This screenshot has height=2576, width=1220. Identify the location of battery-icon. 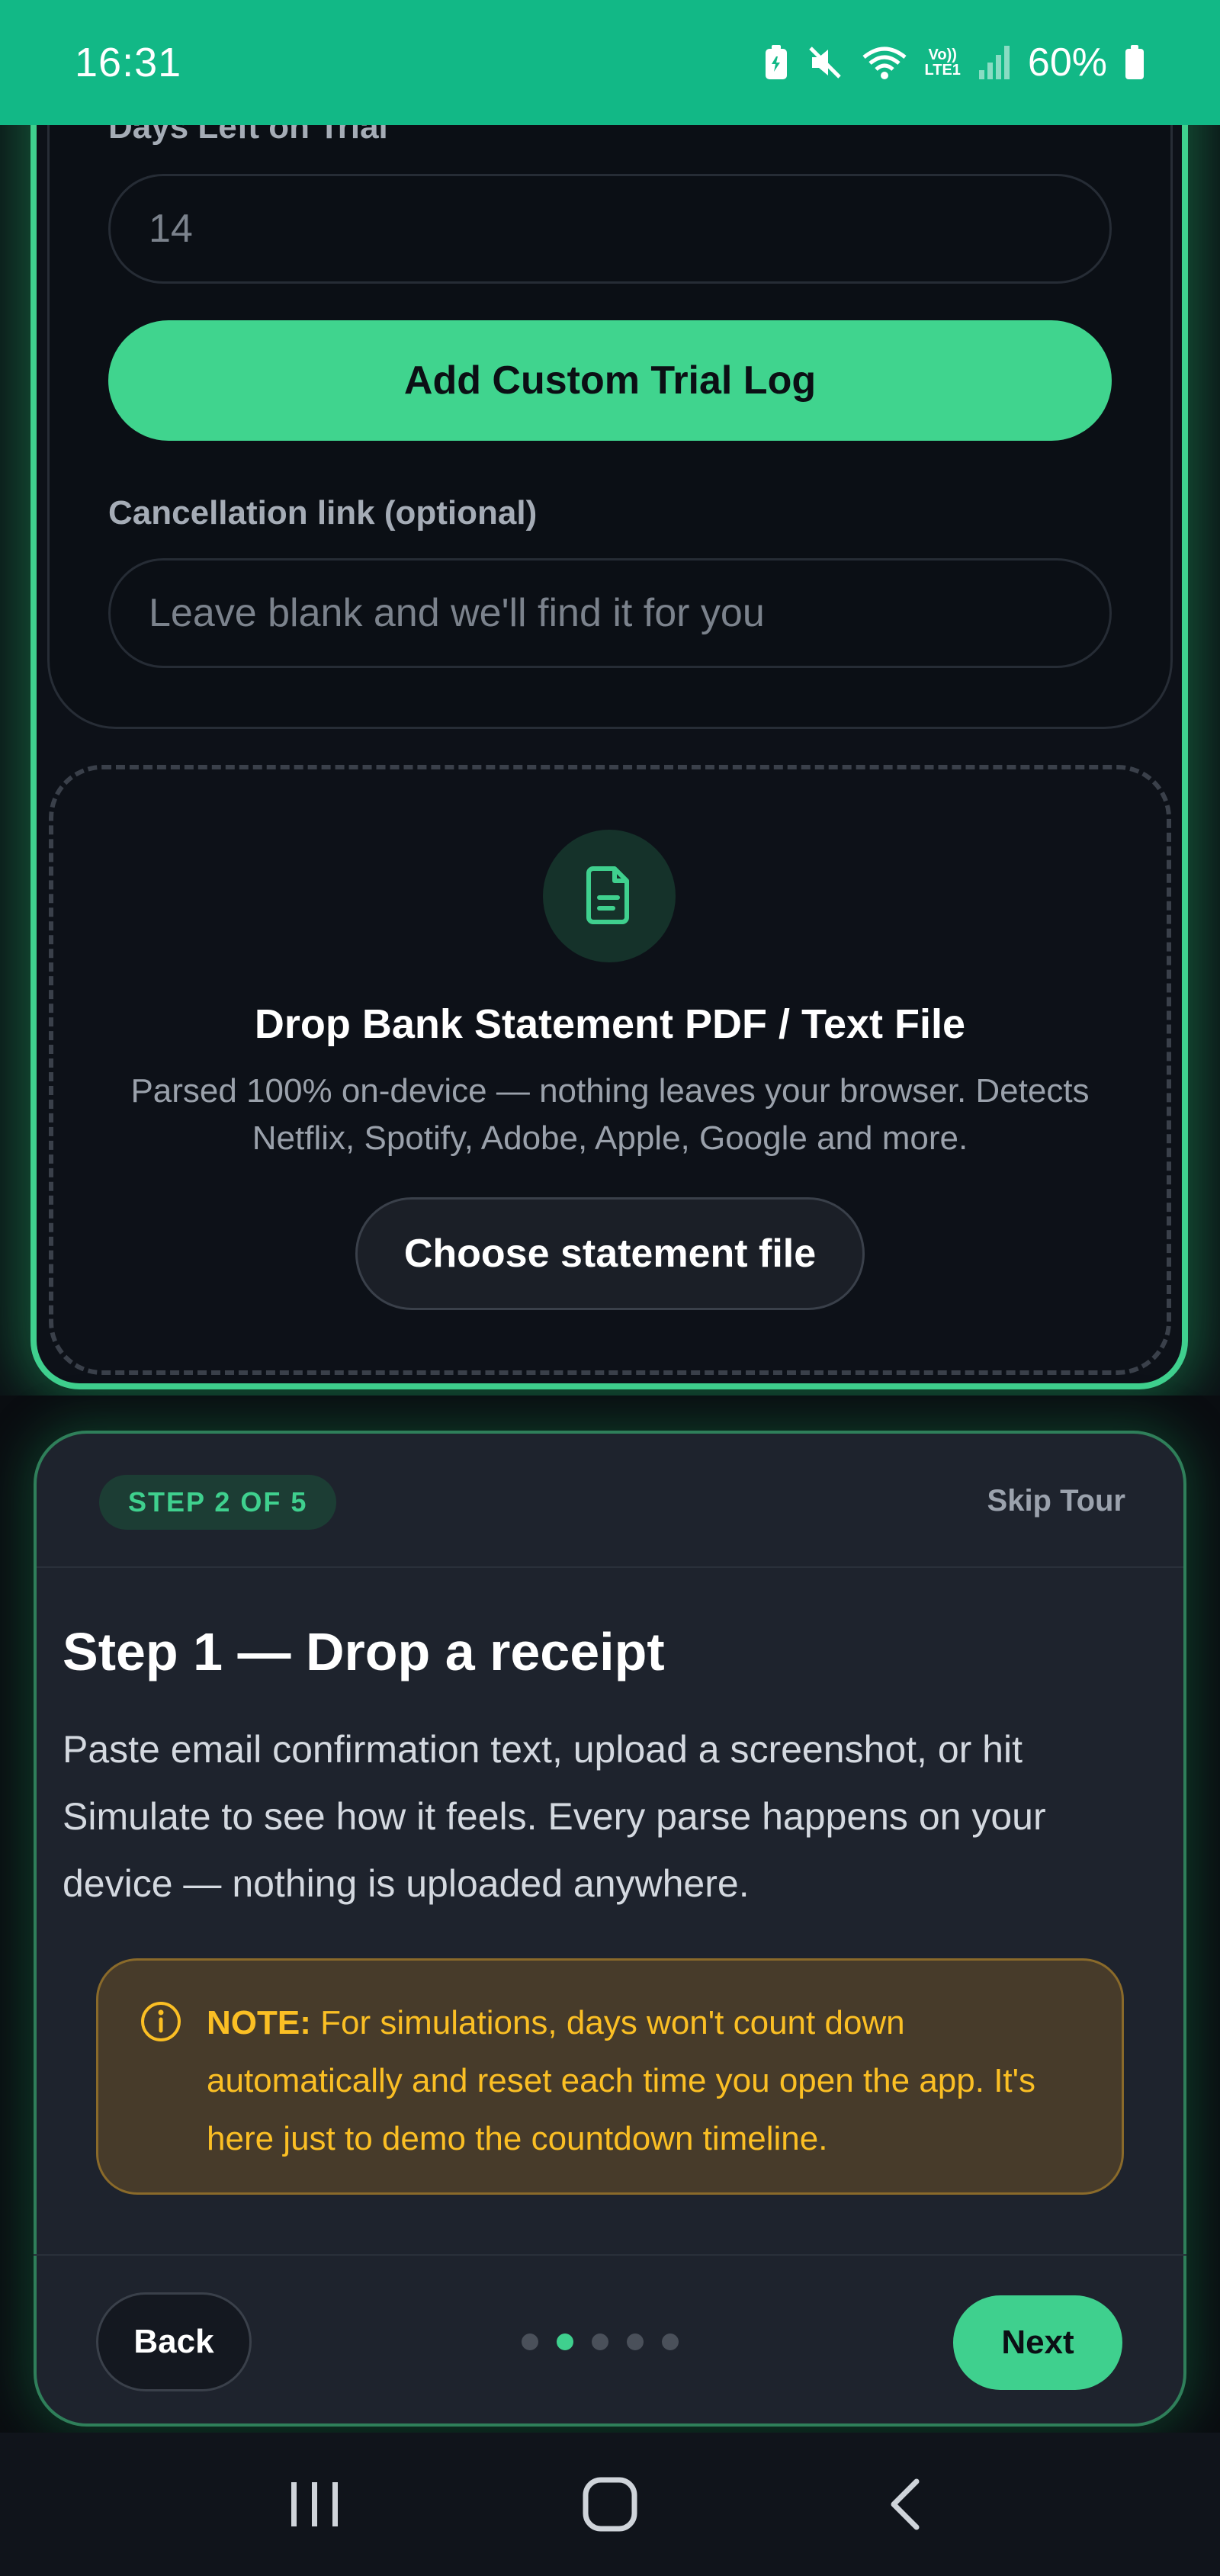
(1134, 62).